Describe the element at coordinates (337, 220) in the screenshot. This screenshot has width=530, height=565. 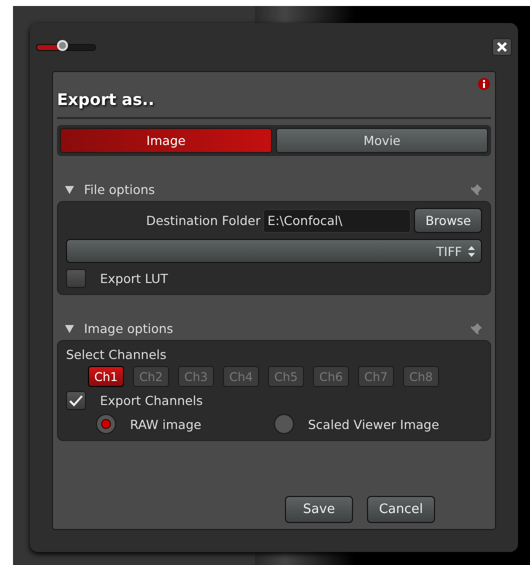
I see `folder-field: E:\Confocal\` at that location.